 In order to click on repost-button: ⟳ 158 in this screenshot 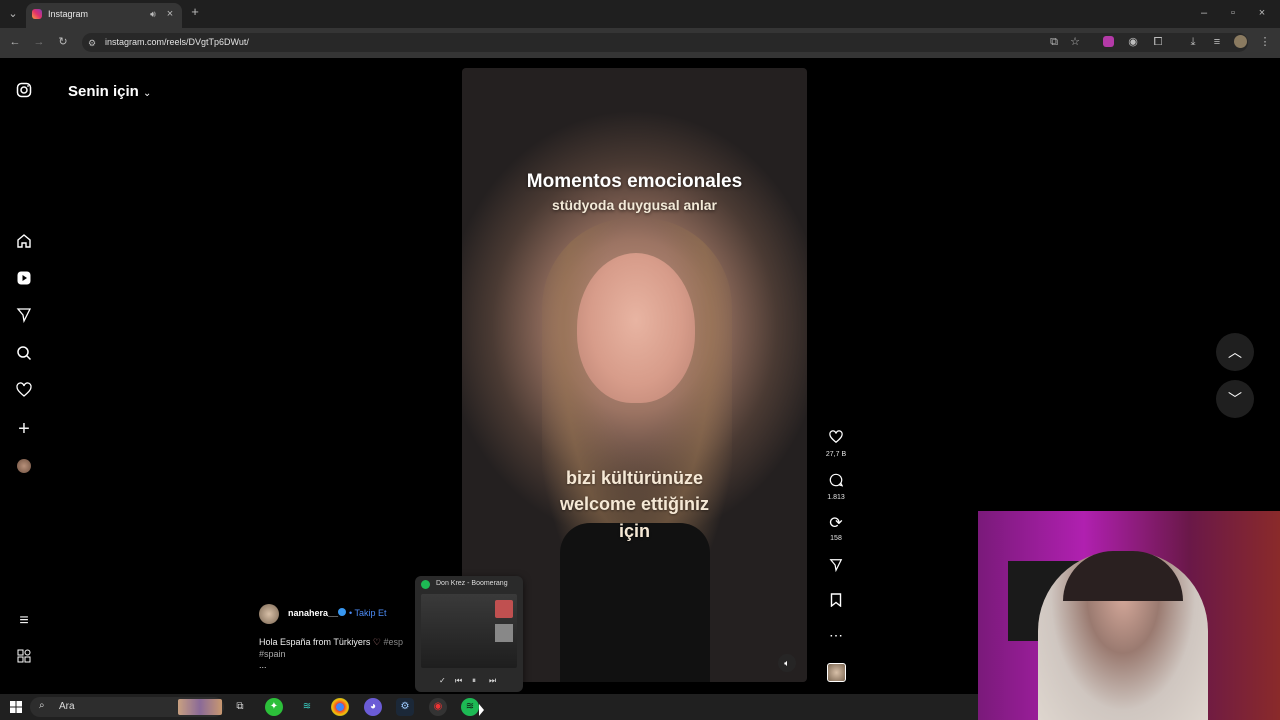, I will do `click(836, 528)`.